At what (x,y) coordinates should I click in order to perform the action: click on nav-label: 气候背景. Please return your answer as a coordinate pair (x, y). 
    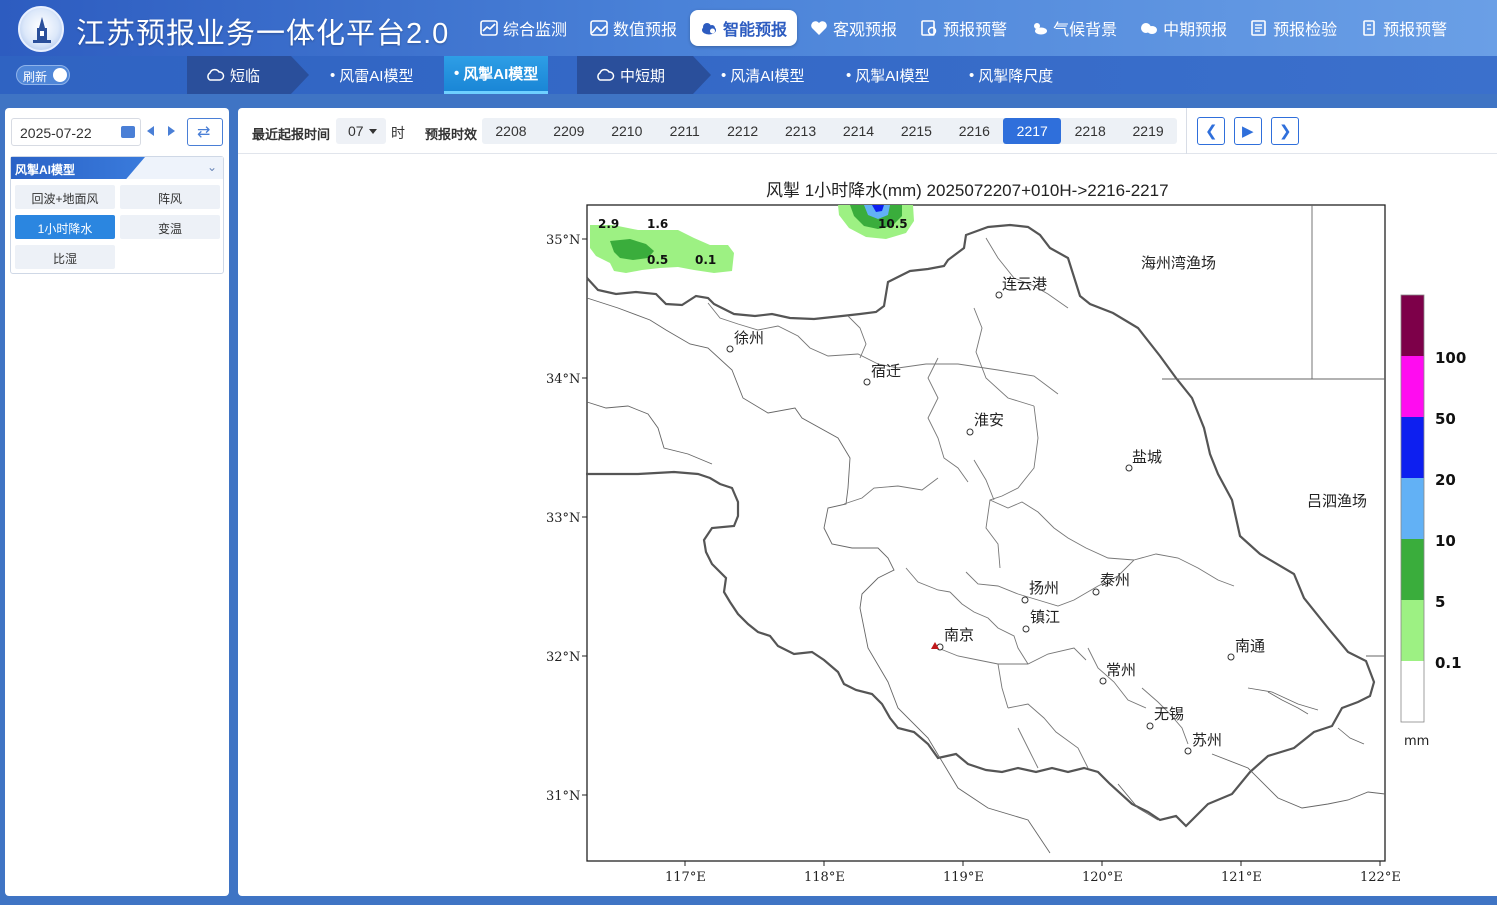
    Looking at the image, I should click on (1085, 30).